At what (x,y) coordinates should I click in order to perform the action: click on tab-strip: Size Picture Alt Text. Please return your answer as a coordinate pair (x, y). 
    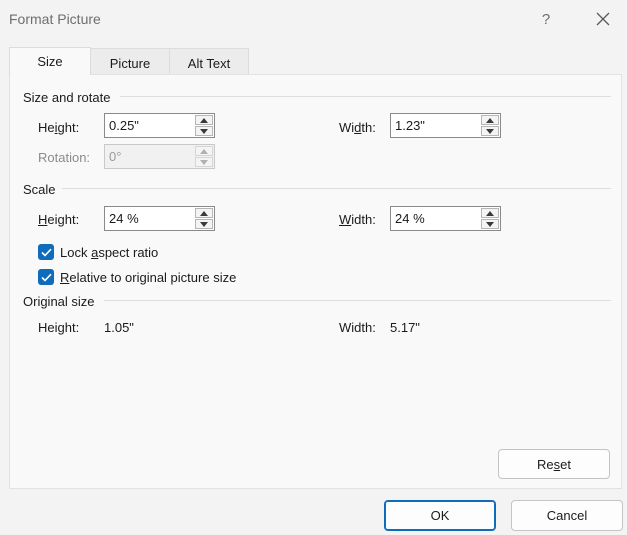
    Looking at the image, I should click on (129, 61).